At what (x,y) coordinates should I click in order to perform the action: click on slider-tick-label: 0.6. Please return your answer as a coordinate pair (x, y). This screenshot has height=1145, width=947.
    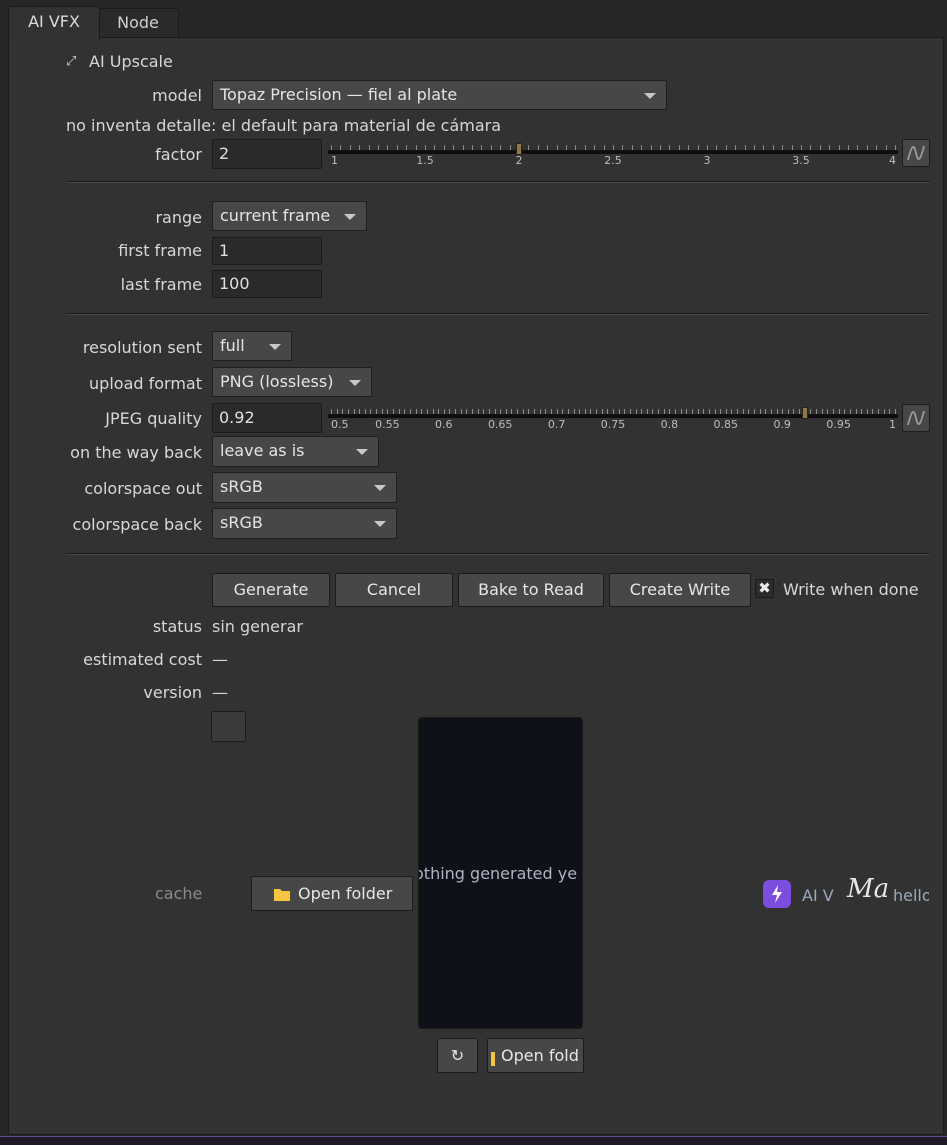
    Looking at the image, I should click on (444, 424).